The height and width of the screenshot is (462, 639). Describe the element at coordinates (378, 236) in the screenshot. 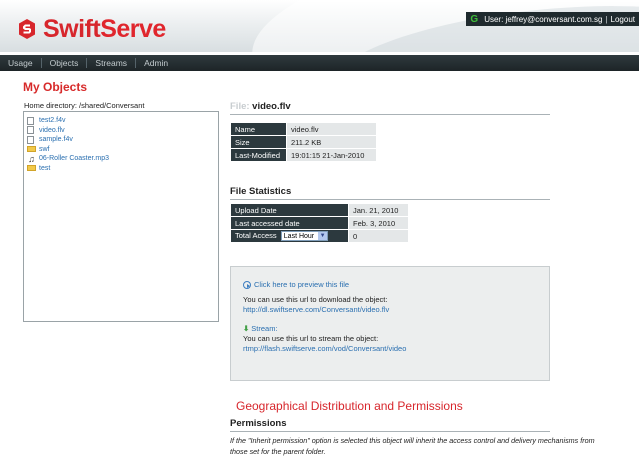

I see `total-access-value: 0` at that location.